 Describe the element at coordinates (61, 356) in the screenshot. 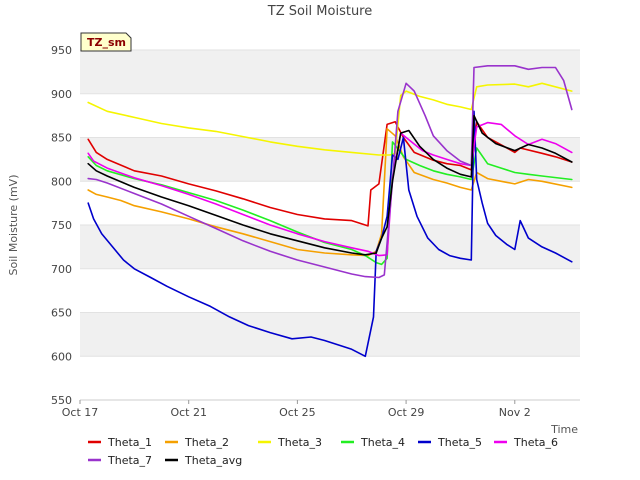

I see `y-tick-label: 600` at that location.